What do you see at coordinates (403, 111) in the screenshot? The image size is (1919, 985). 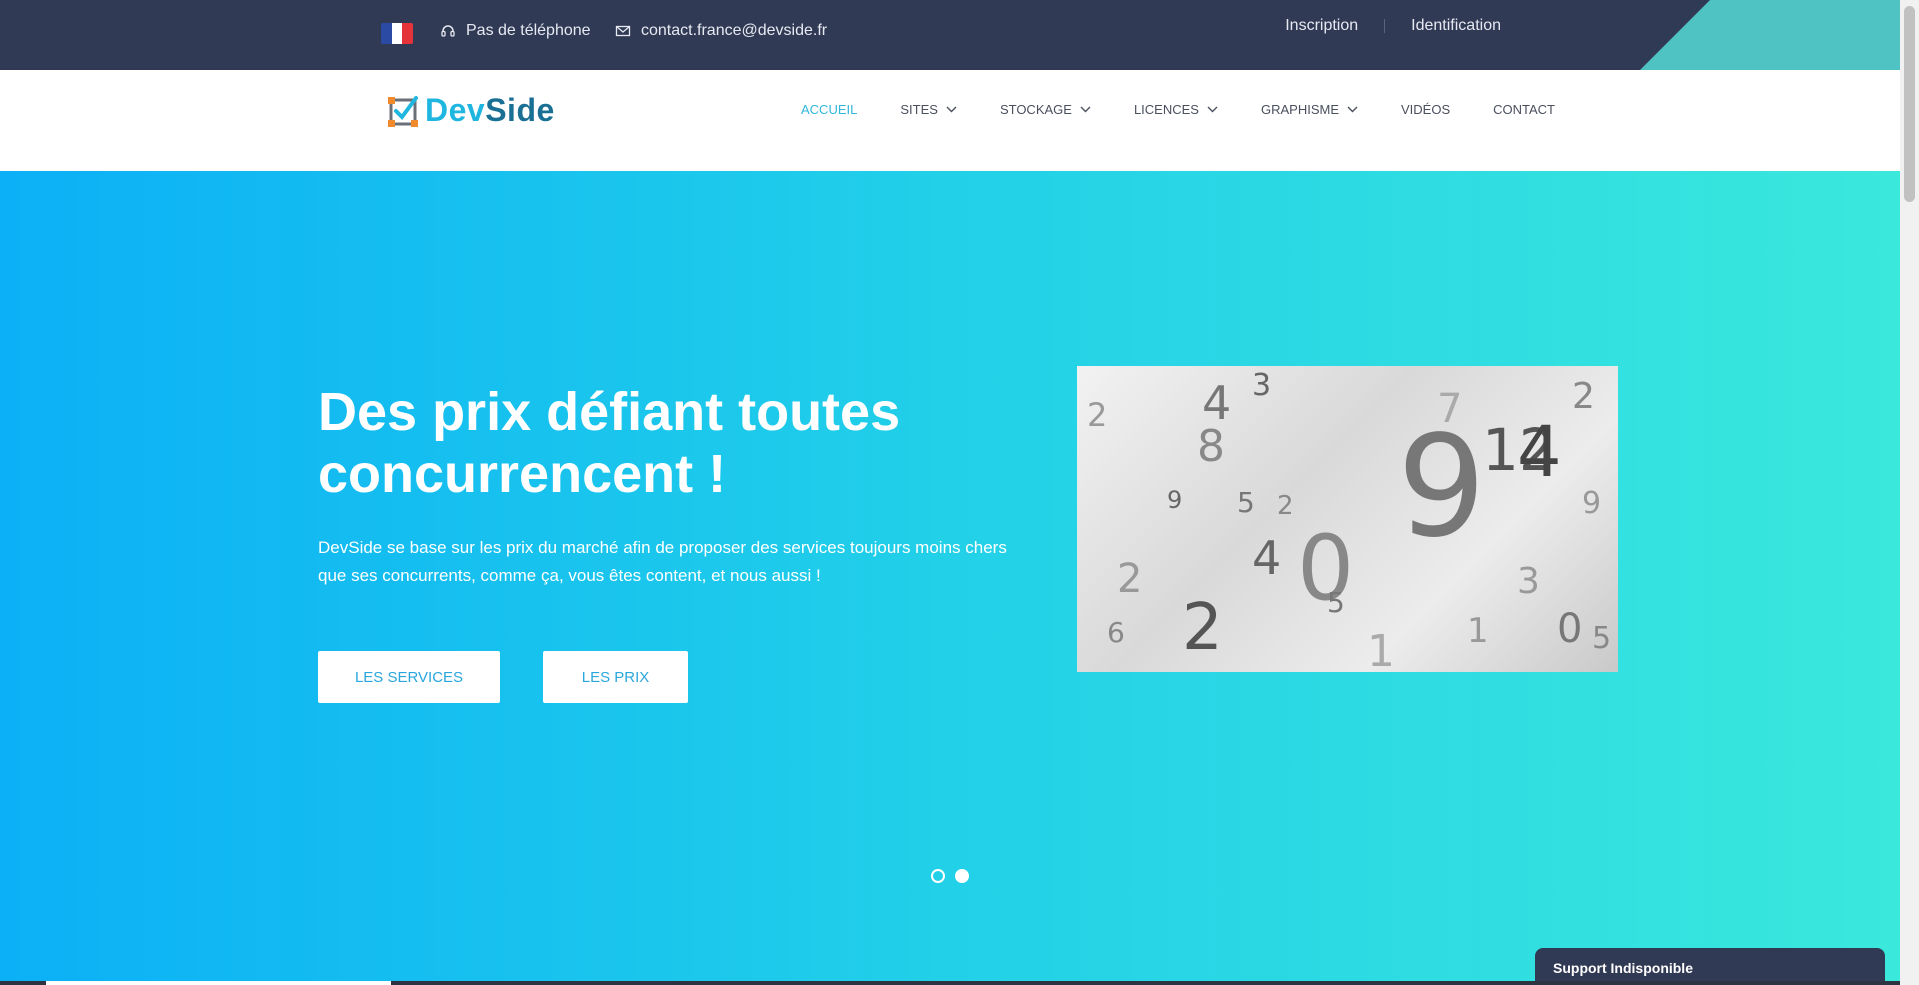 I see `logo-checkbox-icon` at bounding box center [403, 111].